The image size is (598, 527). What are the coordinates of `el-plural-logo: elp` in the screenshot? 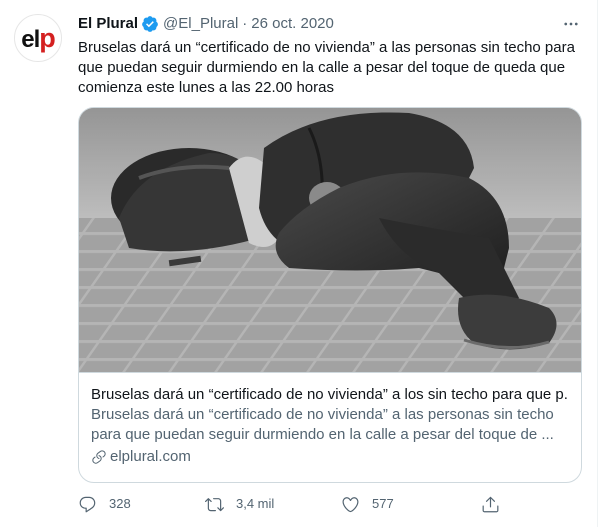 It's located at (38, 37).